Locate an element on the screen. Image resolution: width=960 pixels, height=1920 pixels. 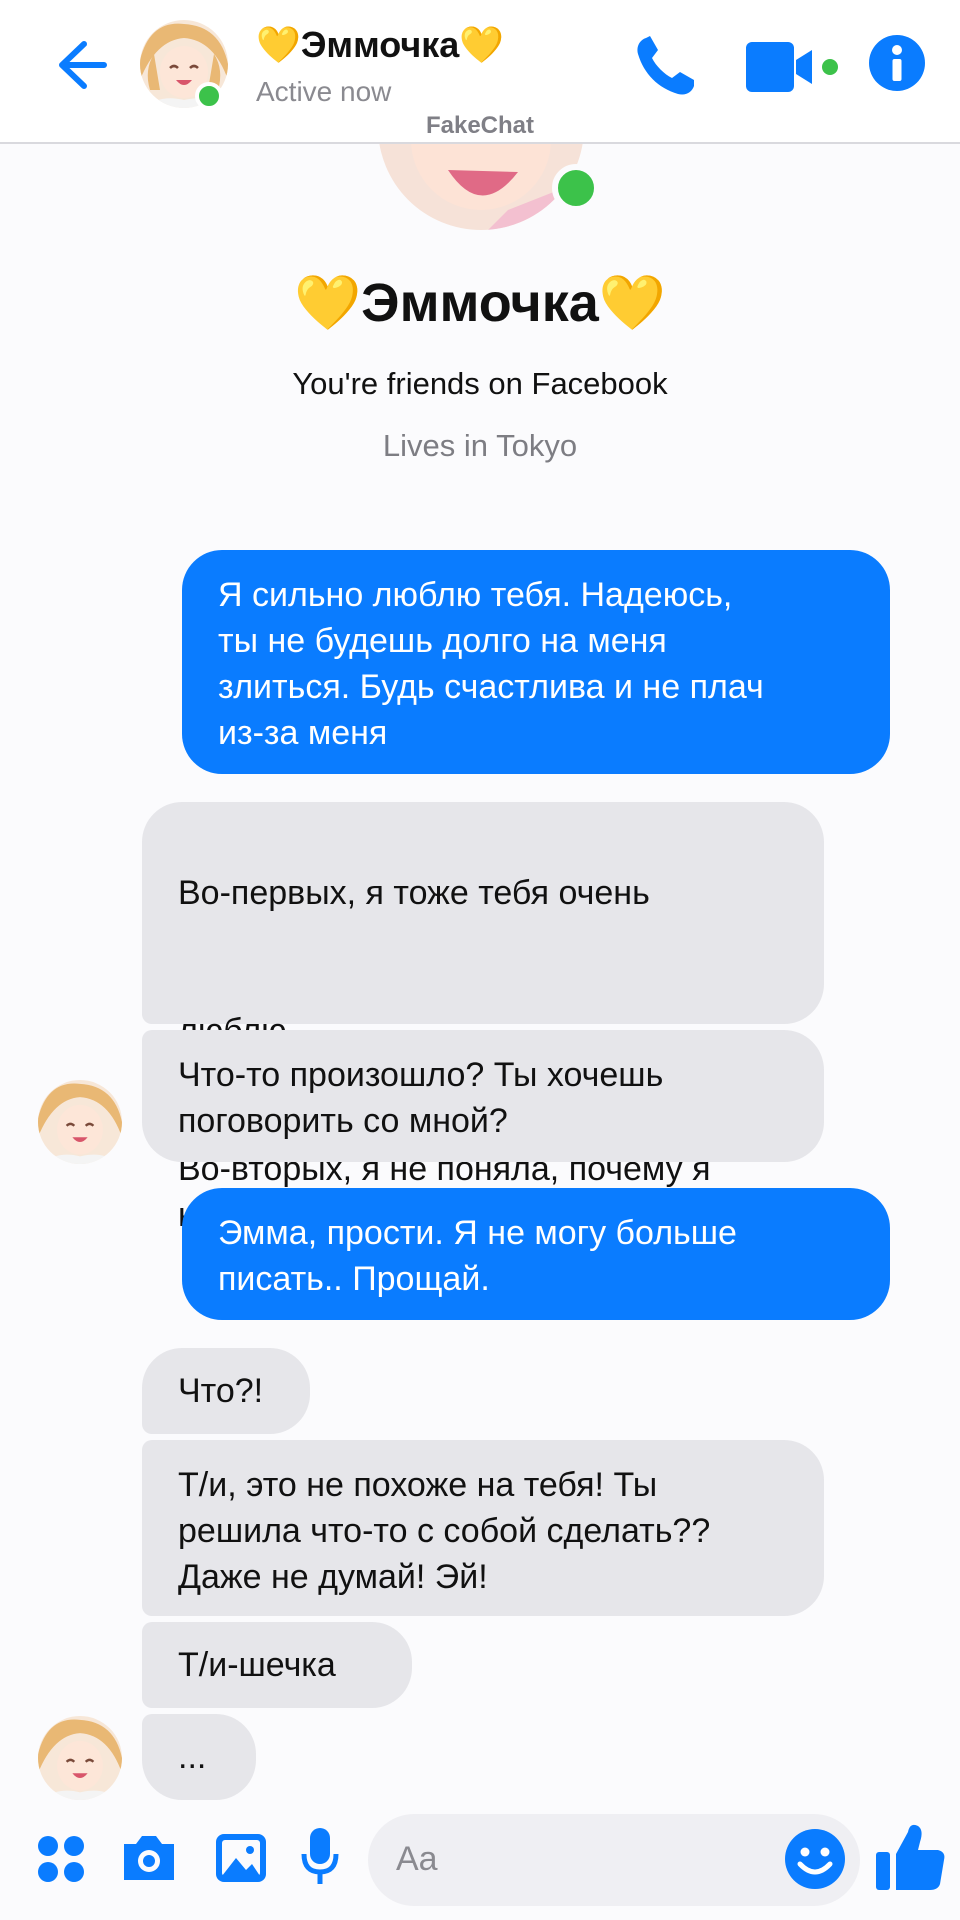
location-note: Lives in Tokyo is located at coordinates (480, 445).